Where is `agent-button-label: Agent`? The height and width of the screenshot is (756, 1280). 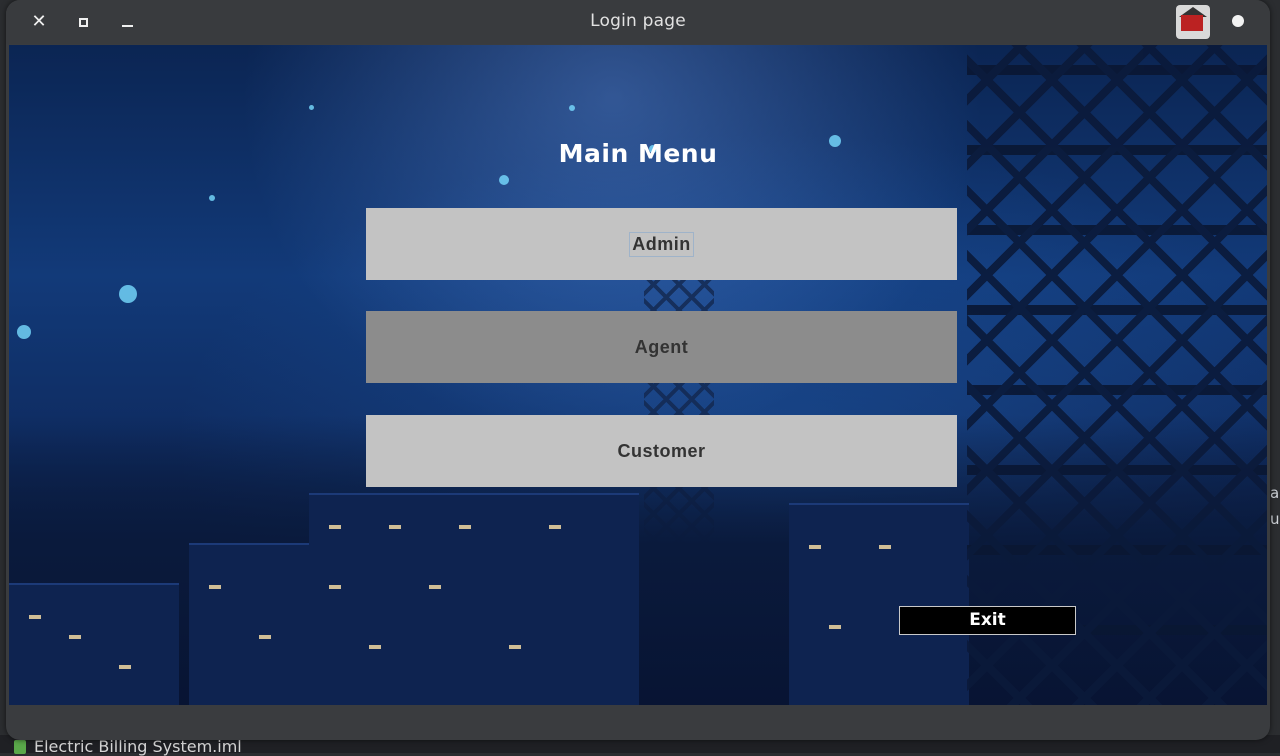 agent-button-label: Agent is located at coordinates (661, 346).